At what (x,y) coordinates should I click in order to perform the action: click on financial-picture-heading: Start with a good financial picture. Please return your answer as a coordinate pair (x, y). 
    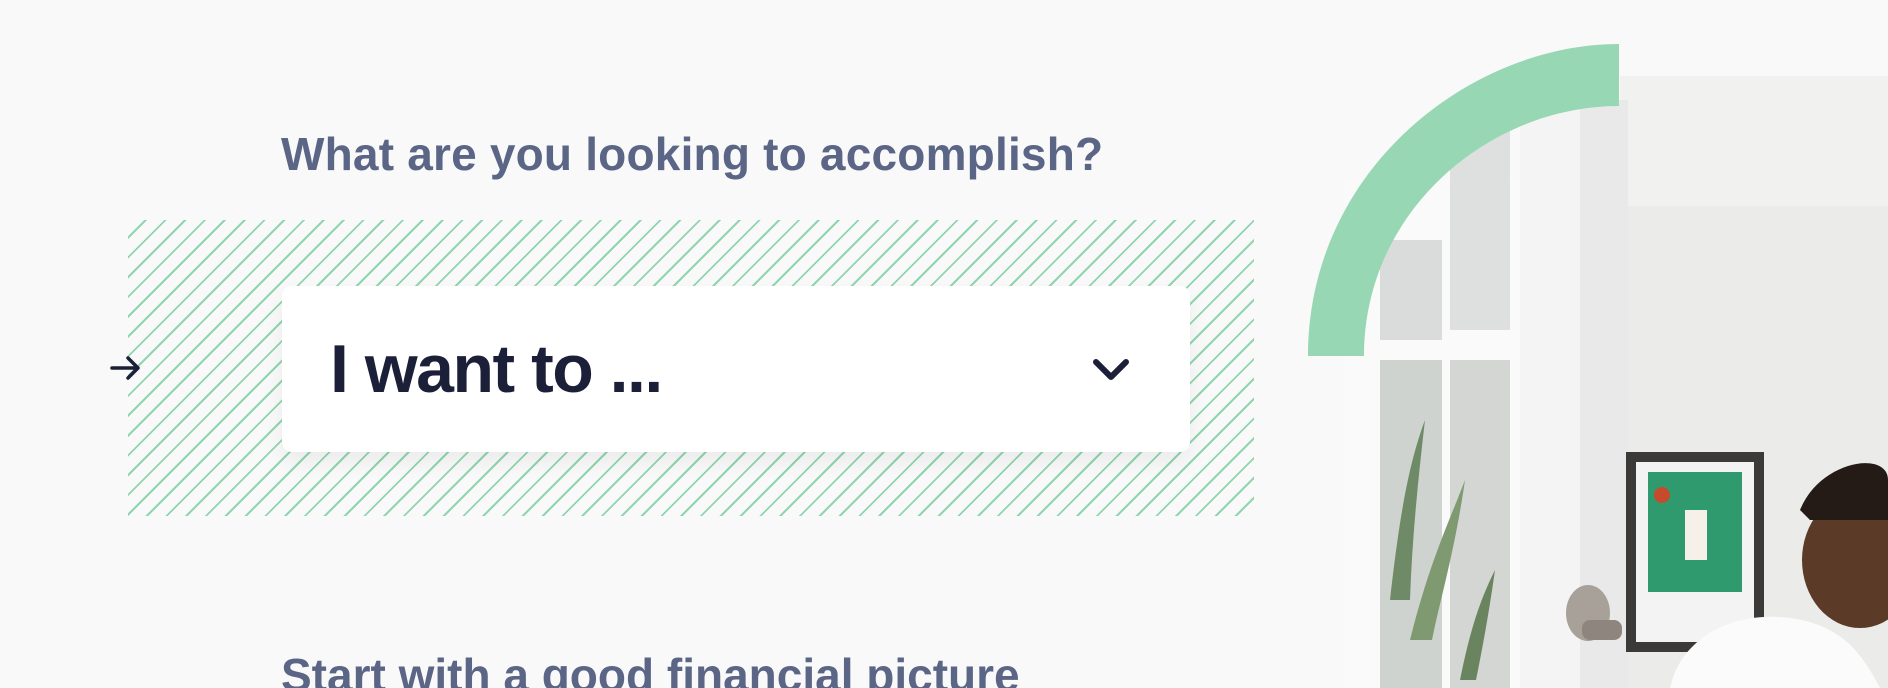
    Looking at the image, I should click on (650, 668).